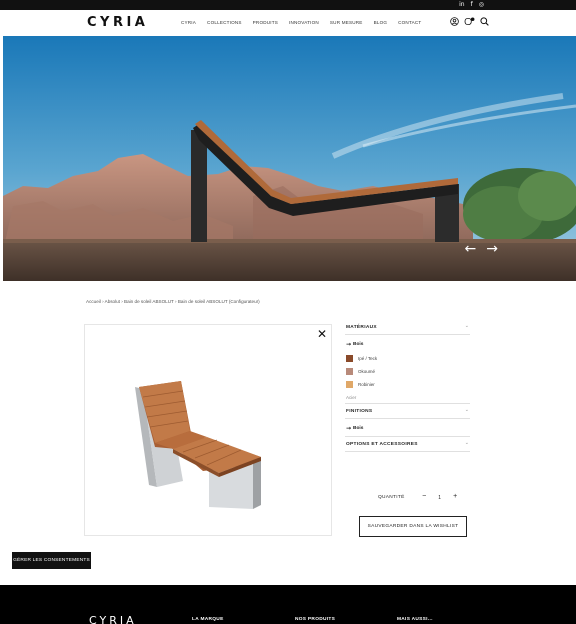 The image size is (576, 624). Describe the element at coordinates (358, 428) in the screenshot. I see `finitions-group-label: Bois` at that location.